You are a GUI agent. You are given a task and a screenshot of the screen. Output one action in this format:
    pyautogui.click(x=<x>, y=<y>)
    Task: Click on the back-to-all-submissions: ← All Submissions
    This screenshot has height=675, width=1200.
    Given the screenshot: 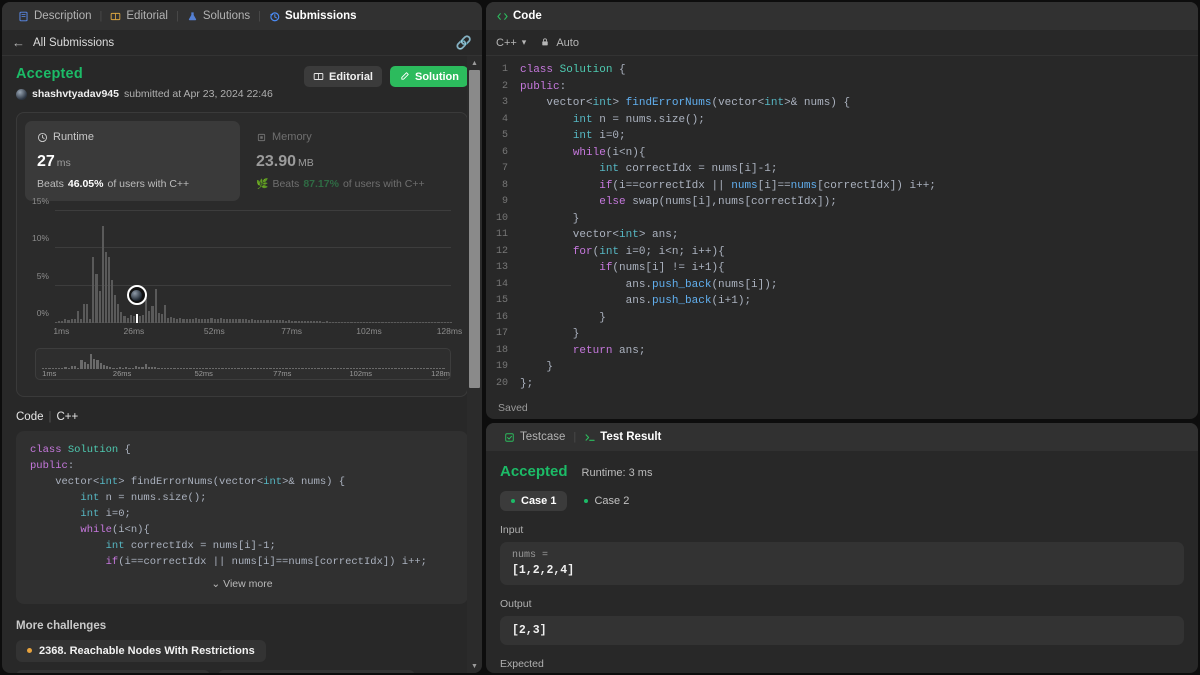 What is the action you would take?
    pyautogui.click(x=63, y=42)
    